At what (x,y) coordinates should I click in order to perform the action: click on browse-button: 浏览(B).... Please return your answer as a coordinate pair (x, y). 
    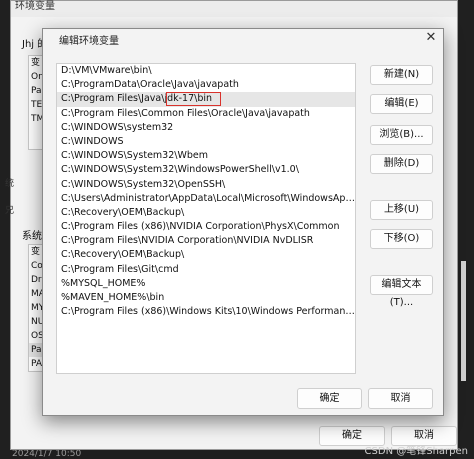
    Looking at the image, I should click on (401, 135).